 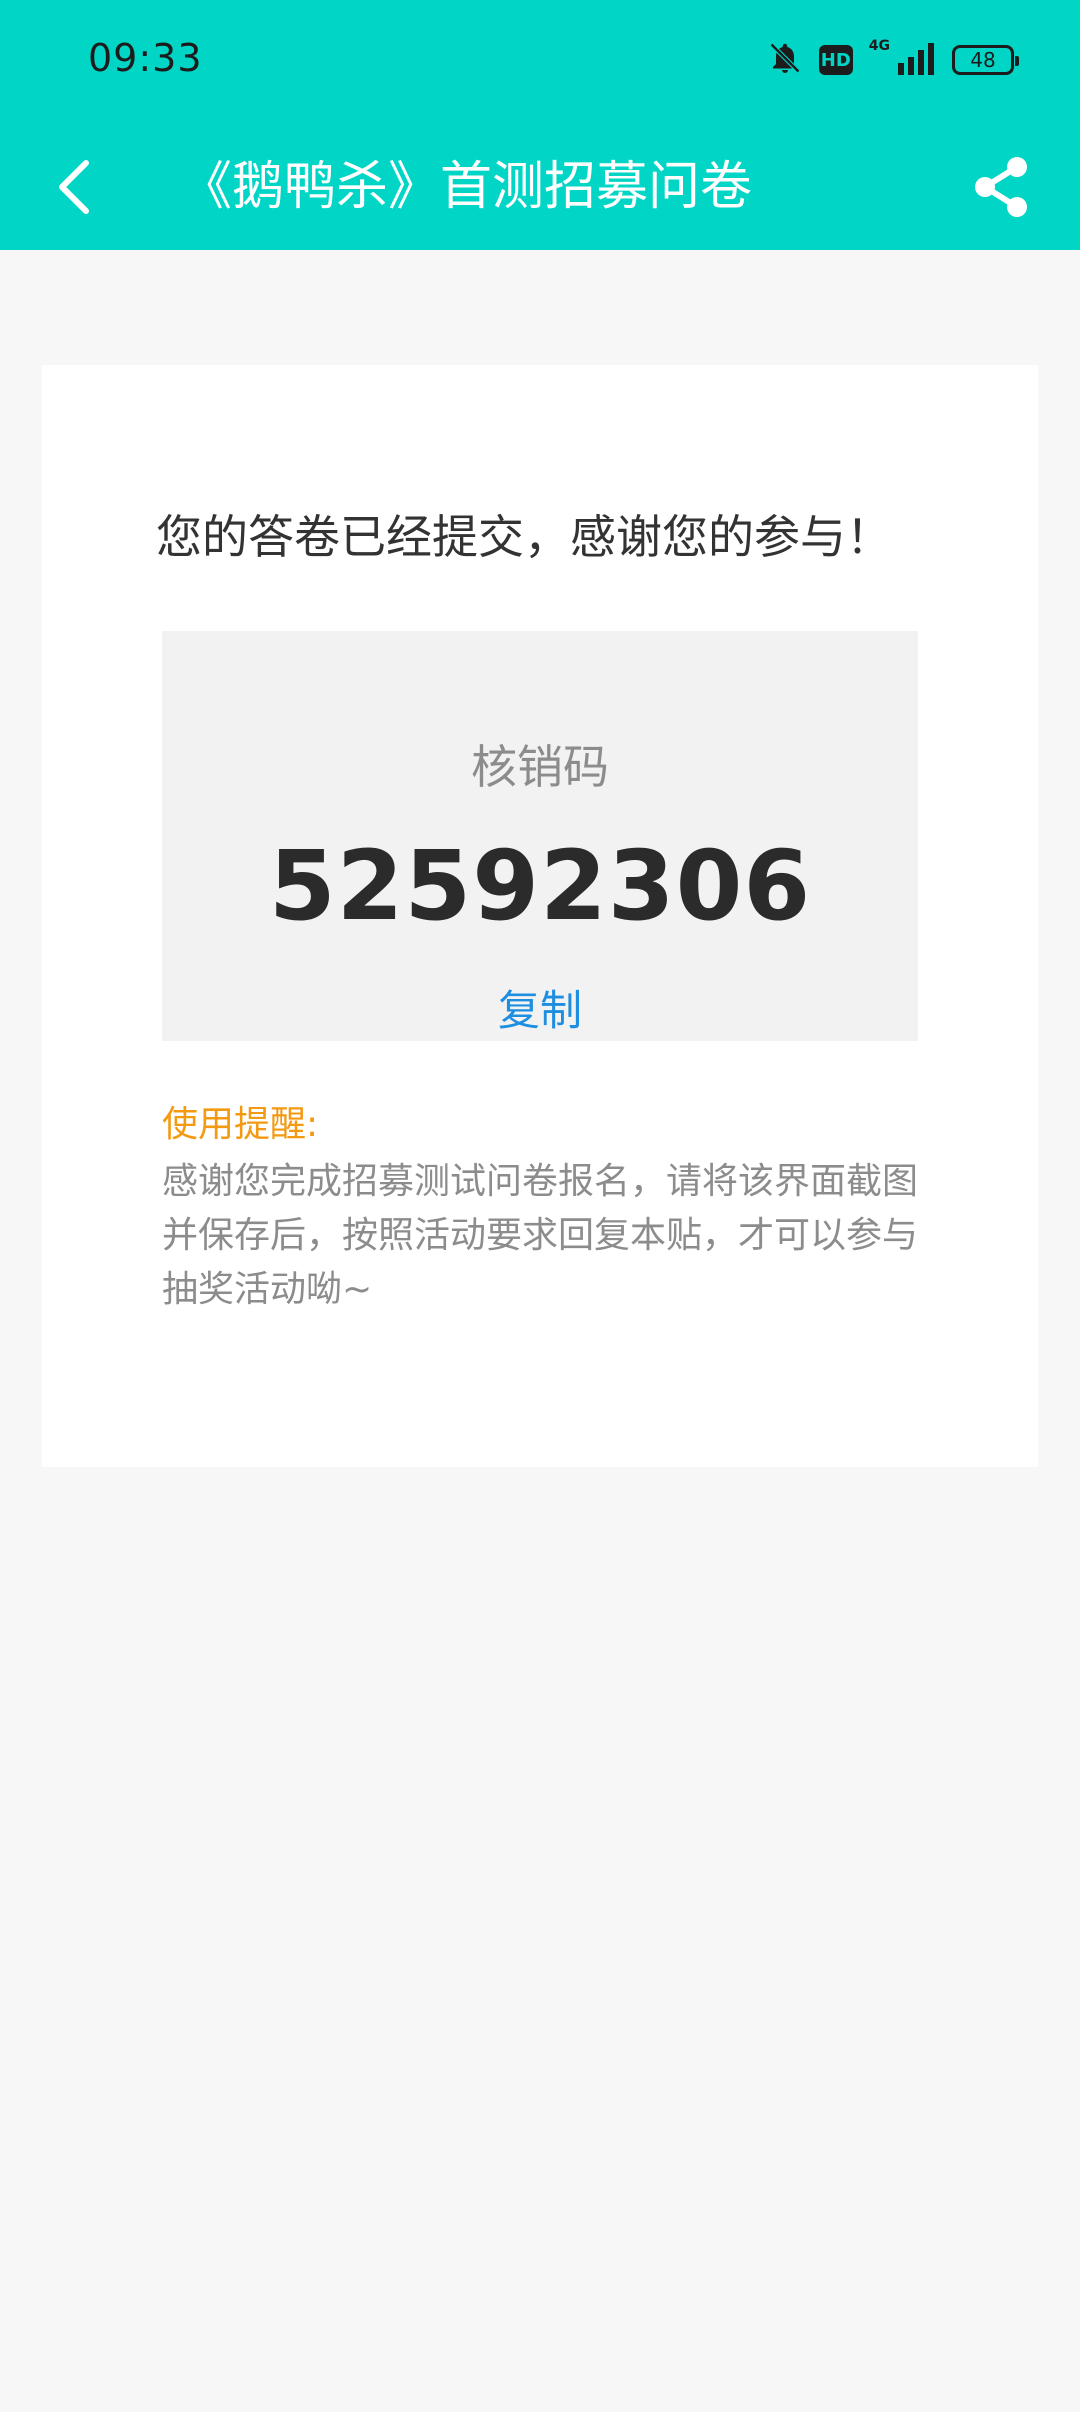 What do you see at coordinates (240, 1124) in the screenshot?
I see `tip-title: 使用提醒:` at bounding box center [240, 1124].